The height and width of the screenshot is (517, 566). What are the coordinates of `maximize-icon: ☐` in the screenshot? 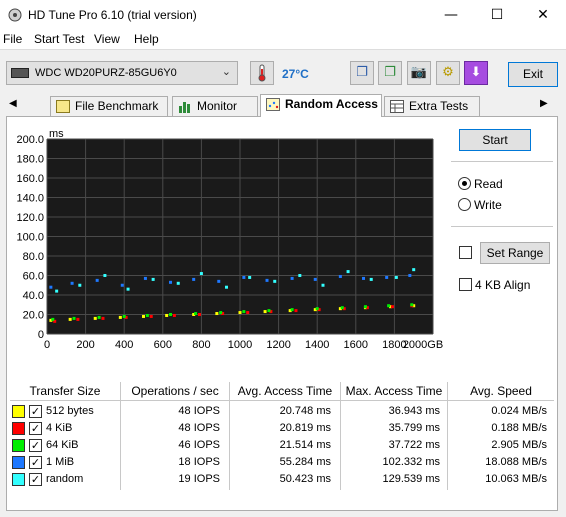 It's located at (497, 15).